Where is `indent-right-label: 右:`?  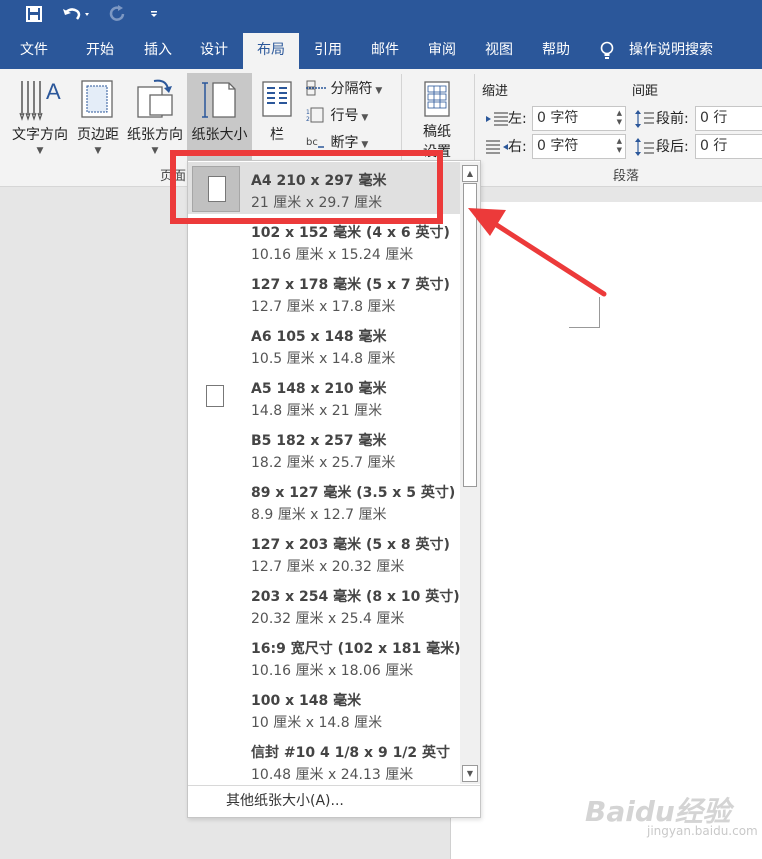
indent-right-label: 右: is located at coordinates (517, 147).